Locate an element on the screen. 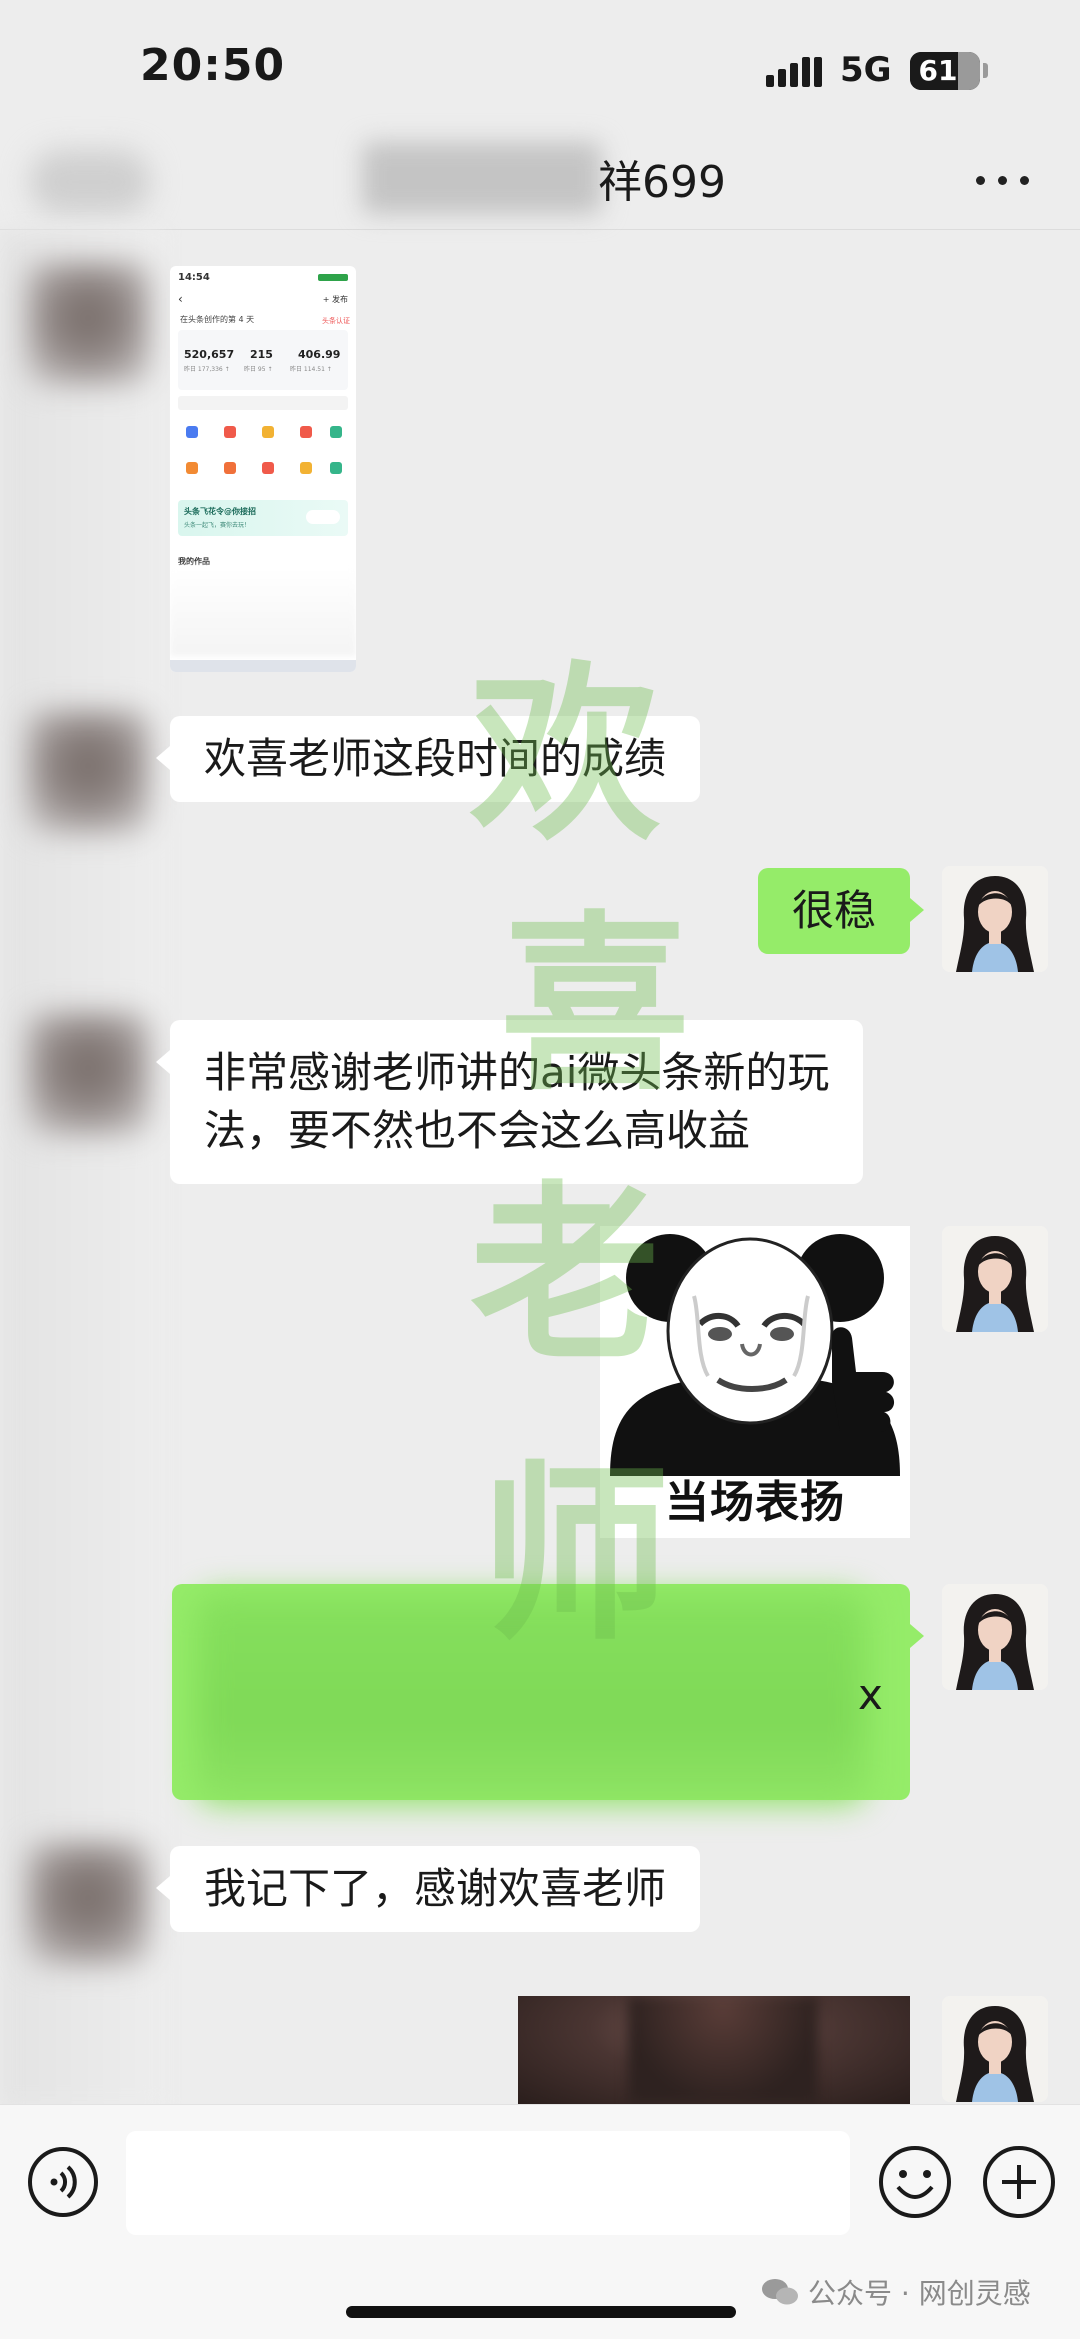  thumb-profile-line: 在头条创作的第 4 天 is located at coordinates (217, 319).